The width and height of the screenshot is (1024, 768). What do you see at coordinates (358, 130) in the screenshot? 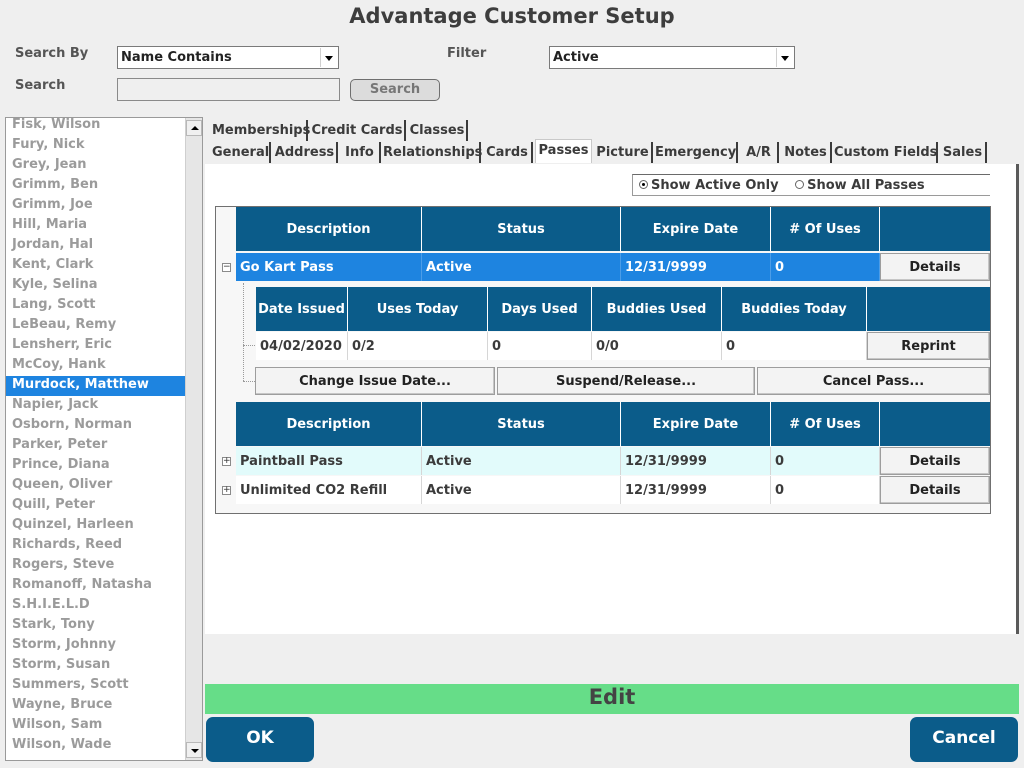
I see `tab-credit-cards: Credit Cards` at bounding box center [358, 130].